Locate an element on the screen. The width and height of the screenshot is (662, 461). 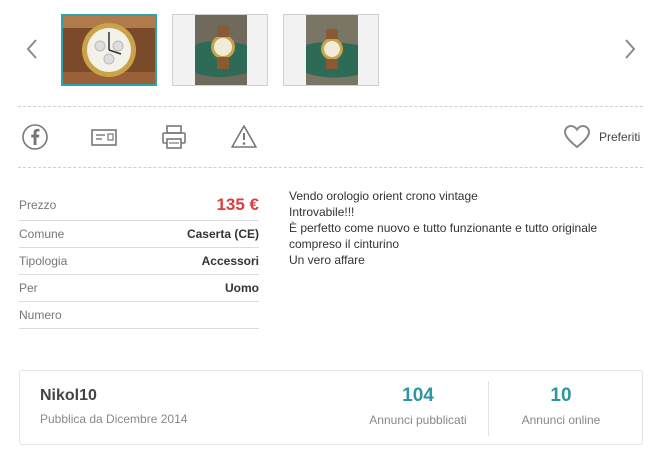
detail-value: Caserta (CE) is located at coordinates (222, 234).